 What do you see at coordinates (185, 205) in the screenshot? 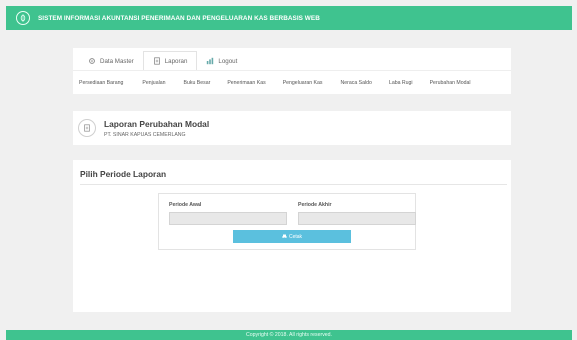
I see `start-period-label: Periode Awal` at bounding box center [185, 205].